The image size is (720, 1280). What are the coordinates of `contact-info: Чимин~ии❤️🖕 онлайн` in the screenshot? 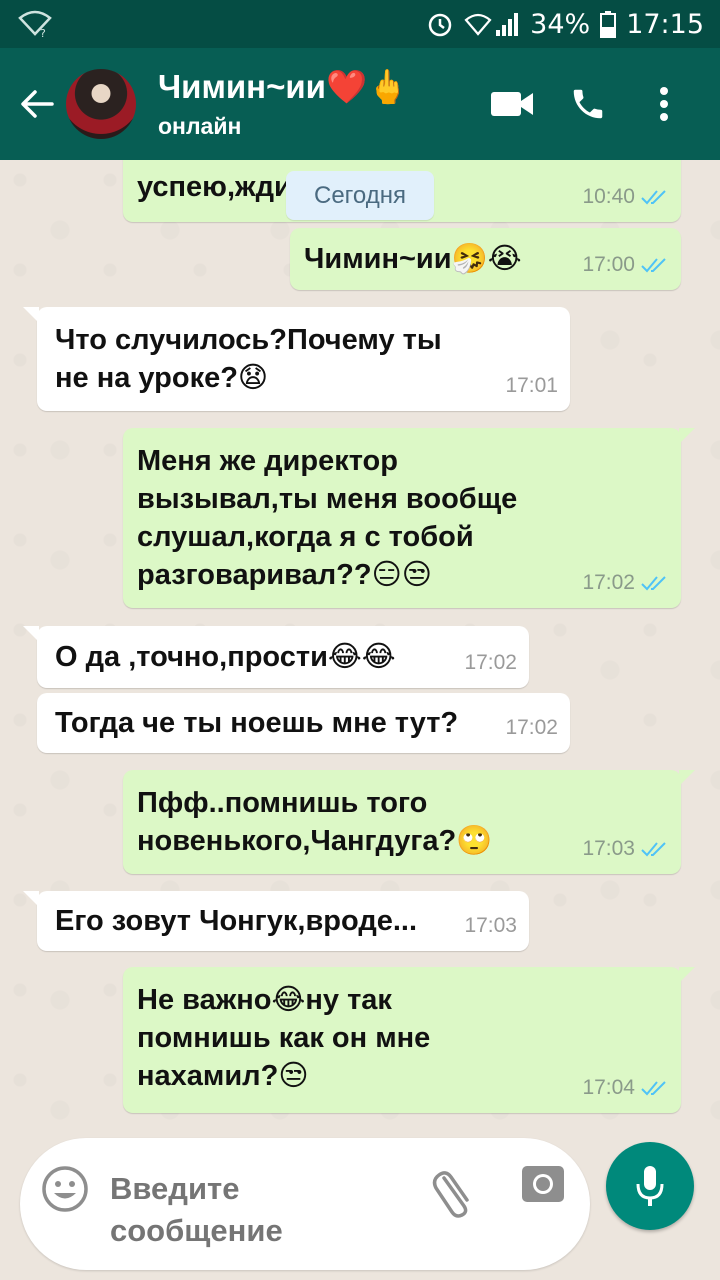 It's located at (316, 104).